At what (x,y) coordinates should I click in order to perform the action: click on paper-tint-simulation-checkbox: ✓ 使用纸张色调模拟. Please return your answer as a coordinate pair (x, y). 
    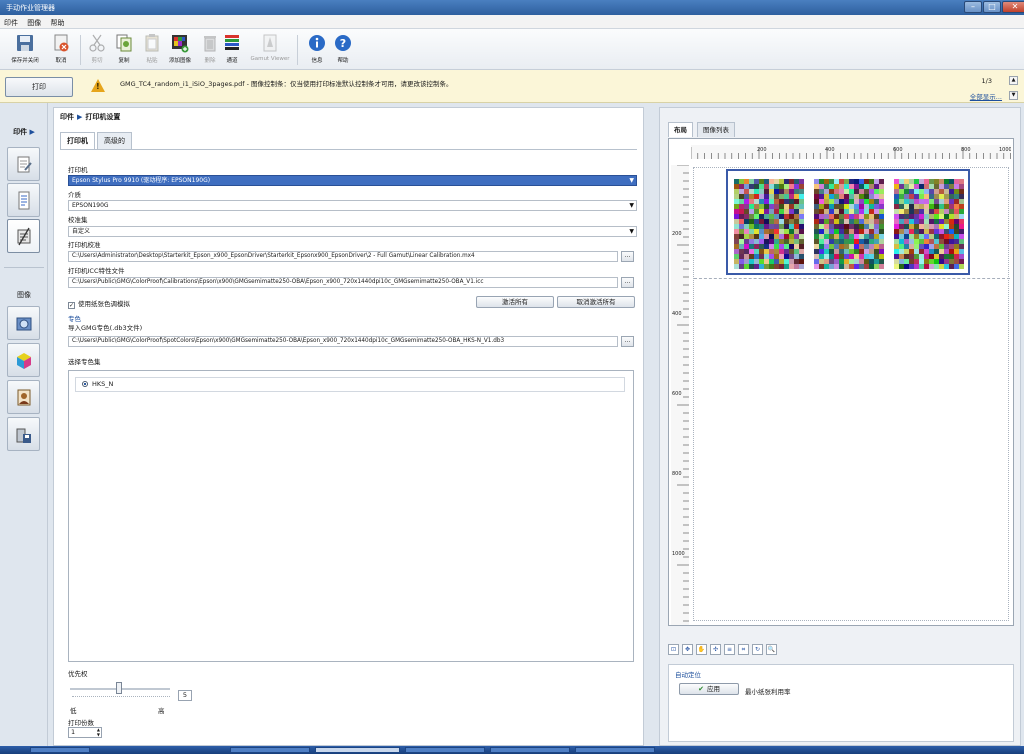
    Looking at the image, I should click on (99, 303).